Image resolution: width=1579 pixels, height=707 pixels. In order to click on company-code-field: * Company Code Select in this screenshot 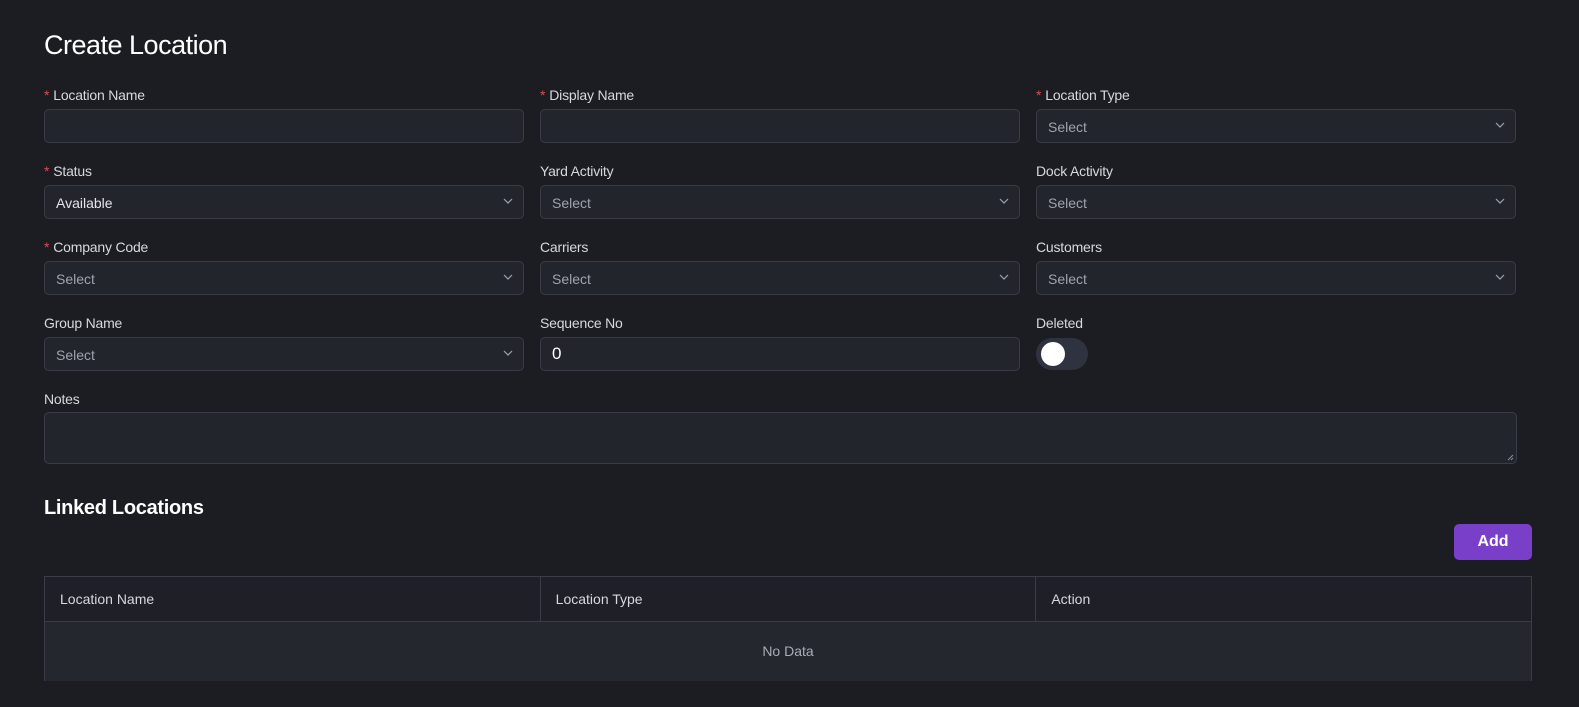, I will do `click(284, 266)`.